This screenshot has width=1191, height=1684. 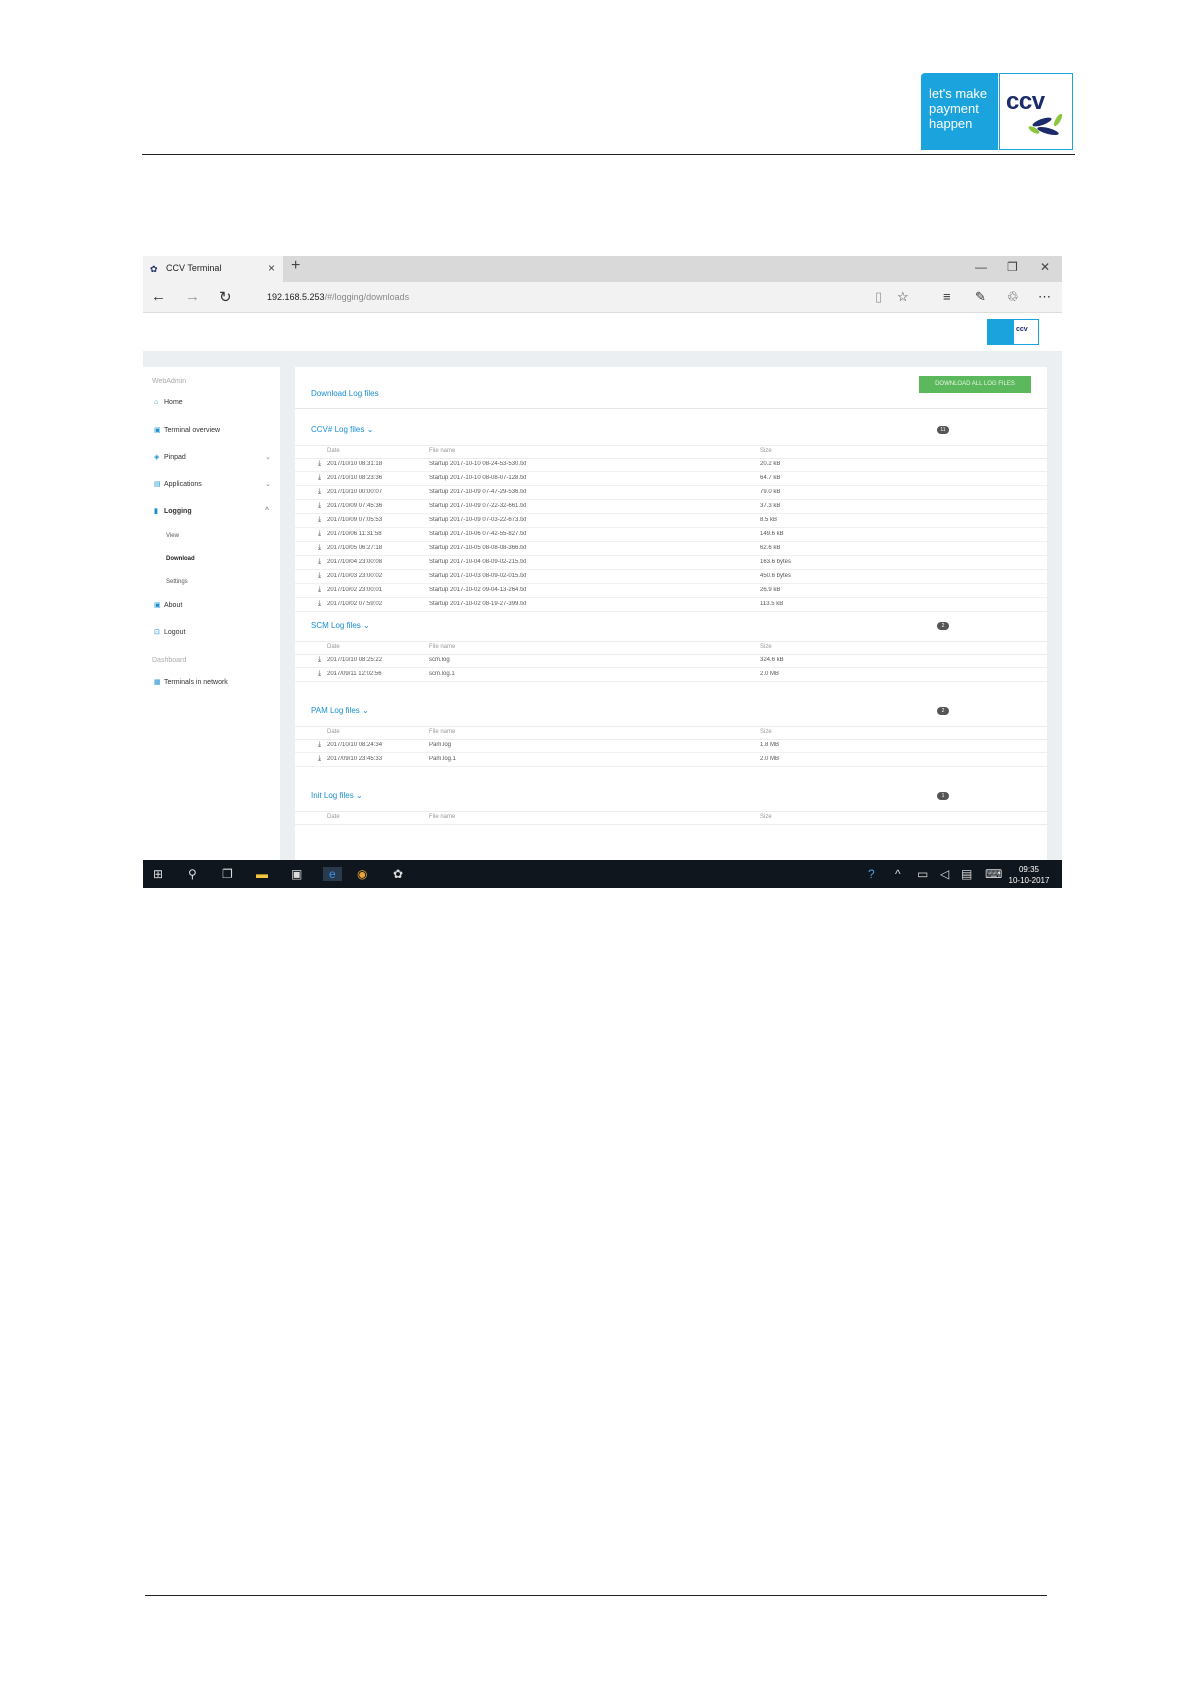 I want to click on sidebar-item-terminal-overview: ▣ Terminal overview, so click(x=187, y=430).